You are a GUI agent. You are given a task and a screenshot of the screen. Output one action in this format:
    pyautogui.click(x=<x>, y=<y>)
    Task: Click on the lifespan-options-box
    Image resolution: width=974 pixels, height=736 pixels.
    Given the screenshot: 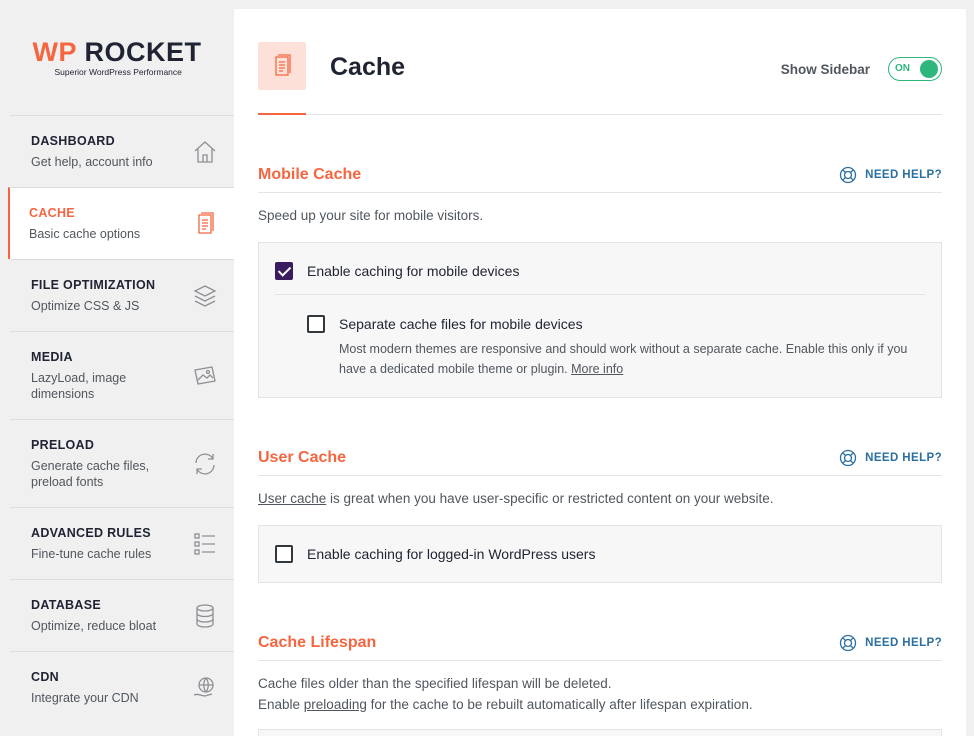 What is the action you would take?
    pyautogui.click(x=600, y=732)
    